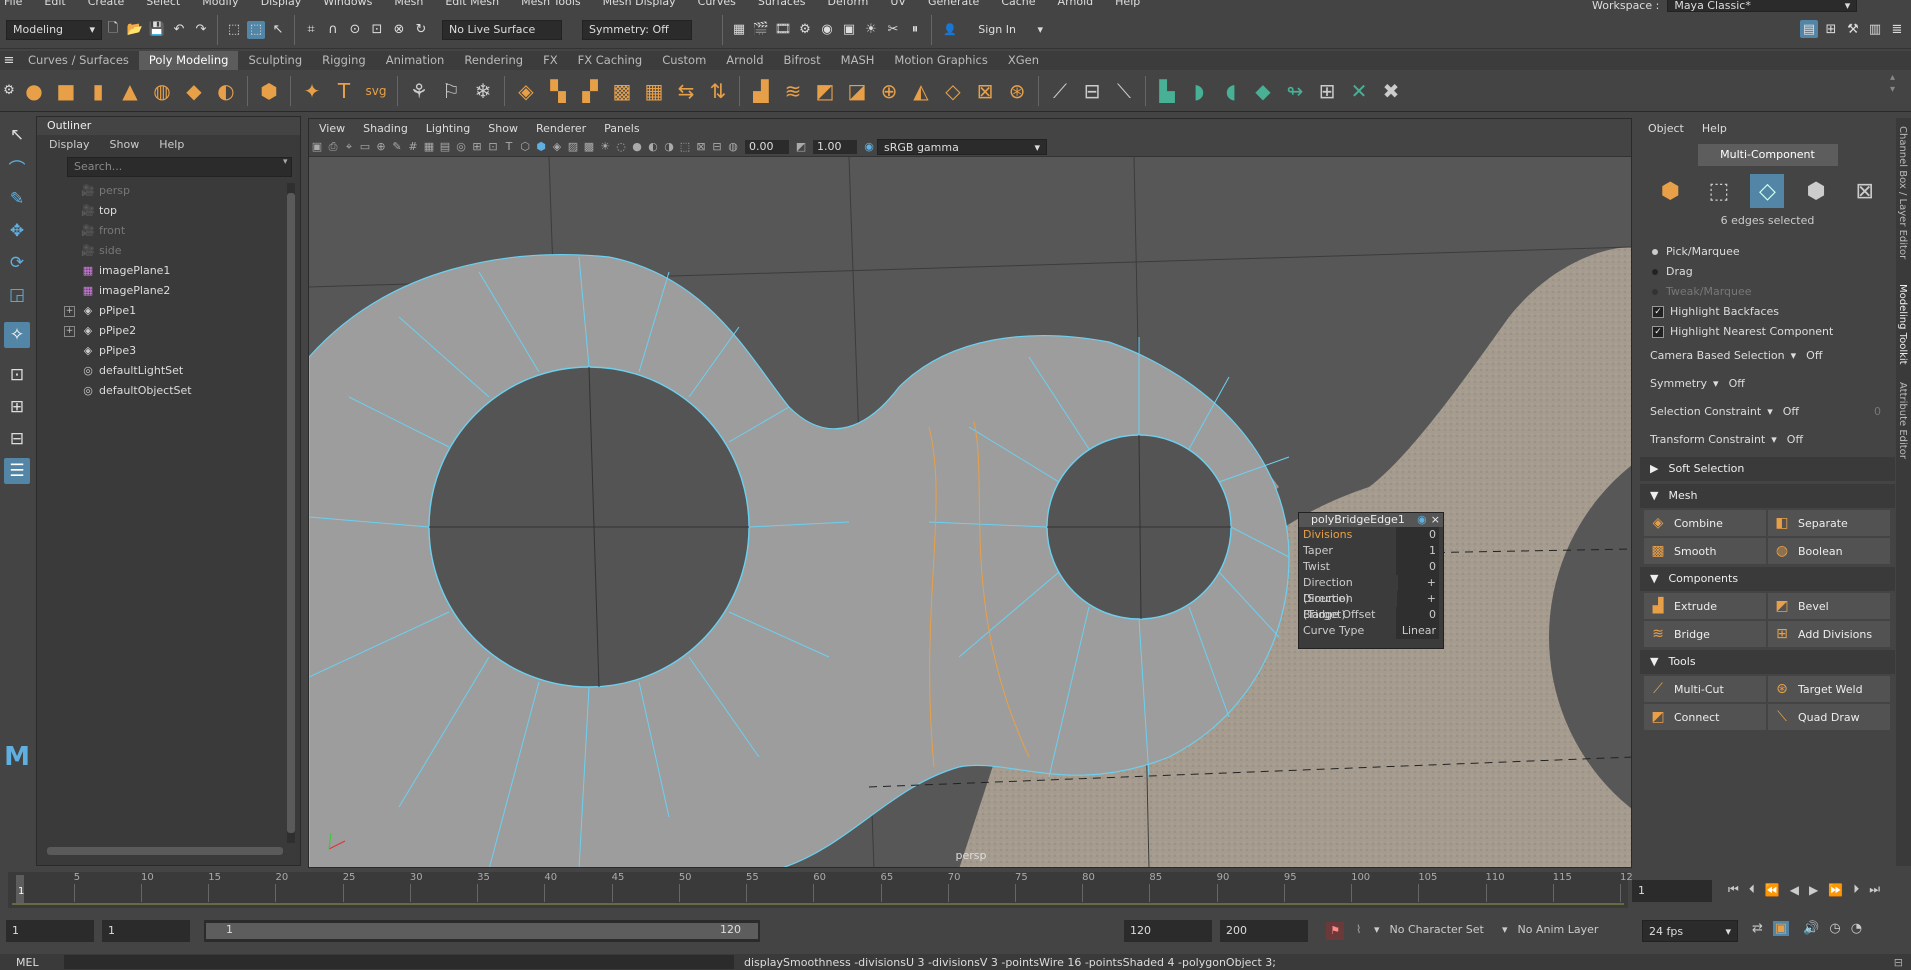 The height and width of the screenshot is (970, 1911). What do you see at coordinates (962, 147) in the screenshot?
I see `color-space-menu: sRGB gamma ▾` at bounding box center [962, 147].